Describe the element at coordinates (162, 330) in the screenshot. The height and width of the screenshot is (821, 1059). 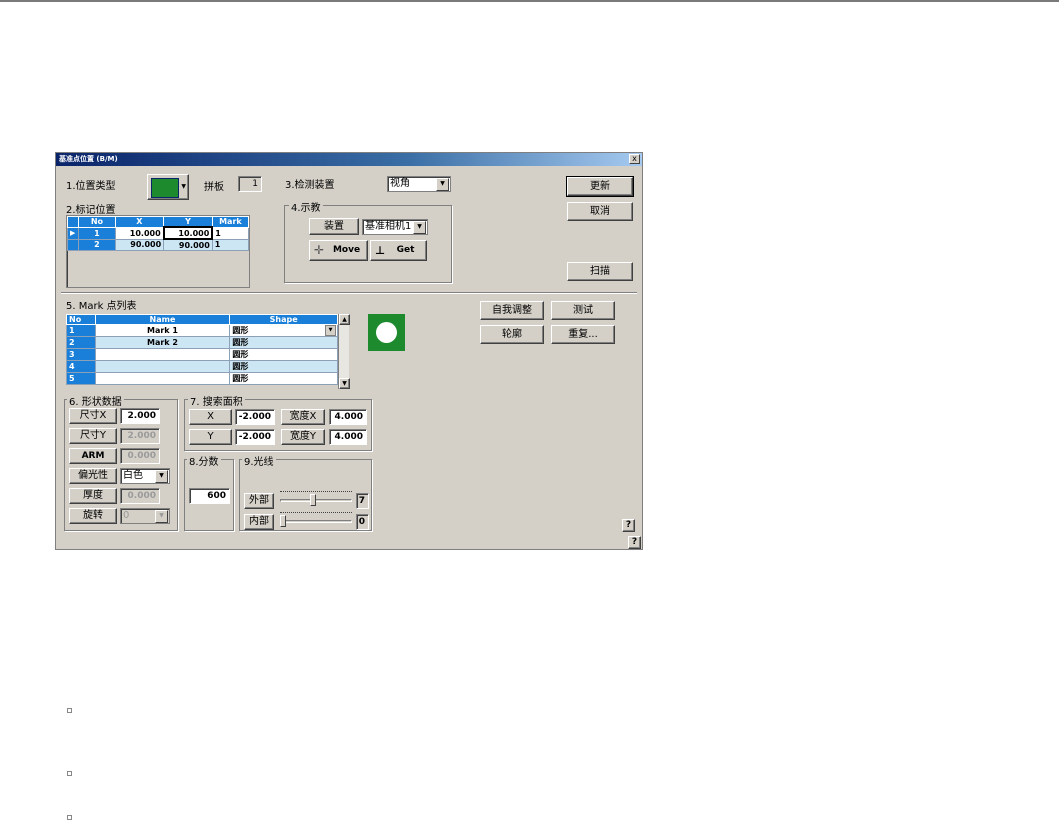
I see `table-cell: Mark 1` at that location.